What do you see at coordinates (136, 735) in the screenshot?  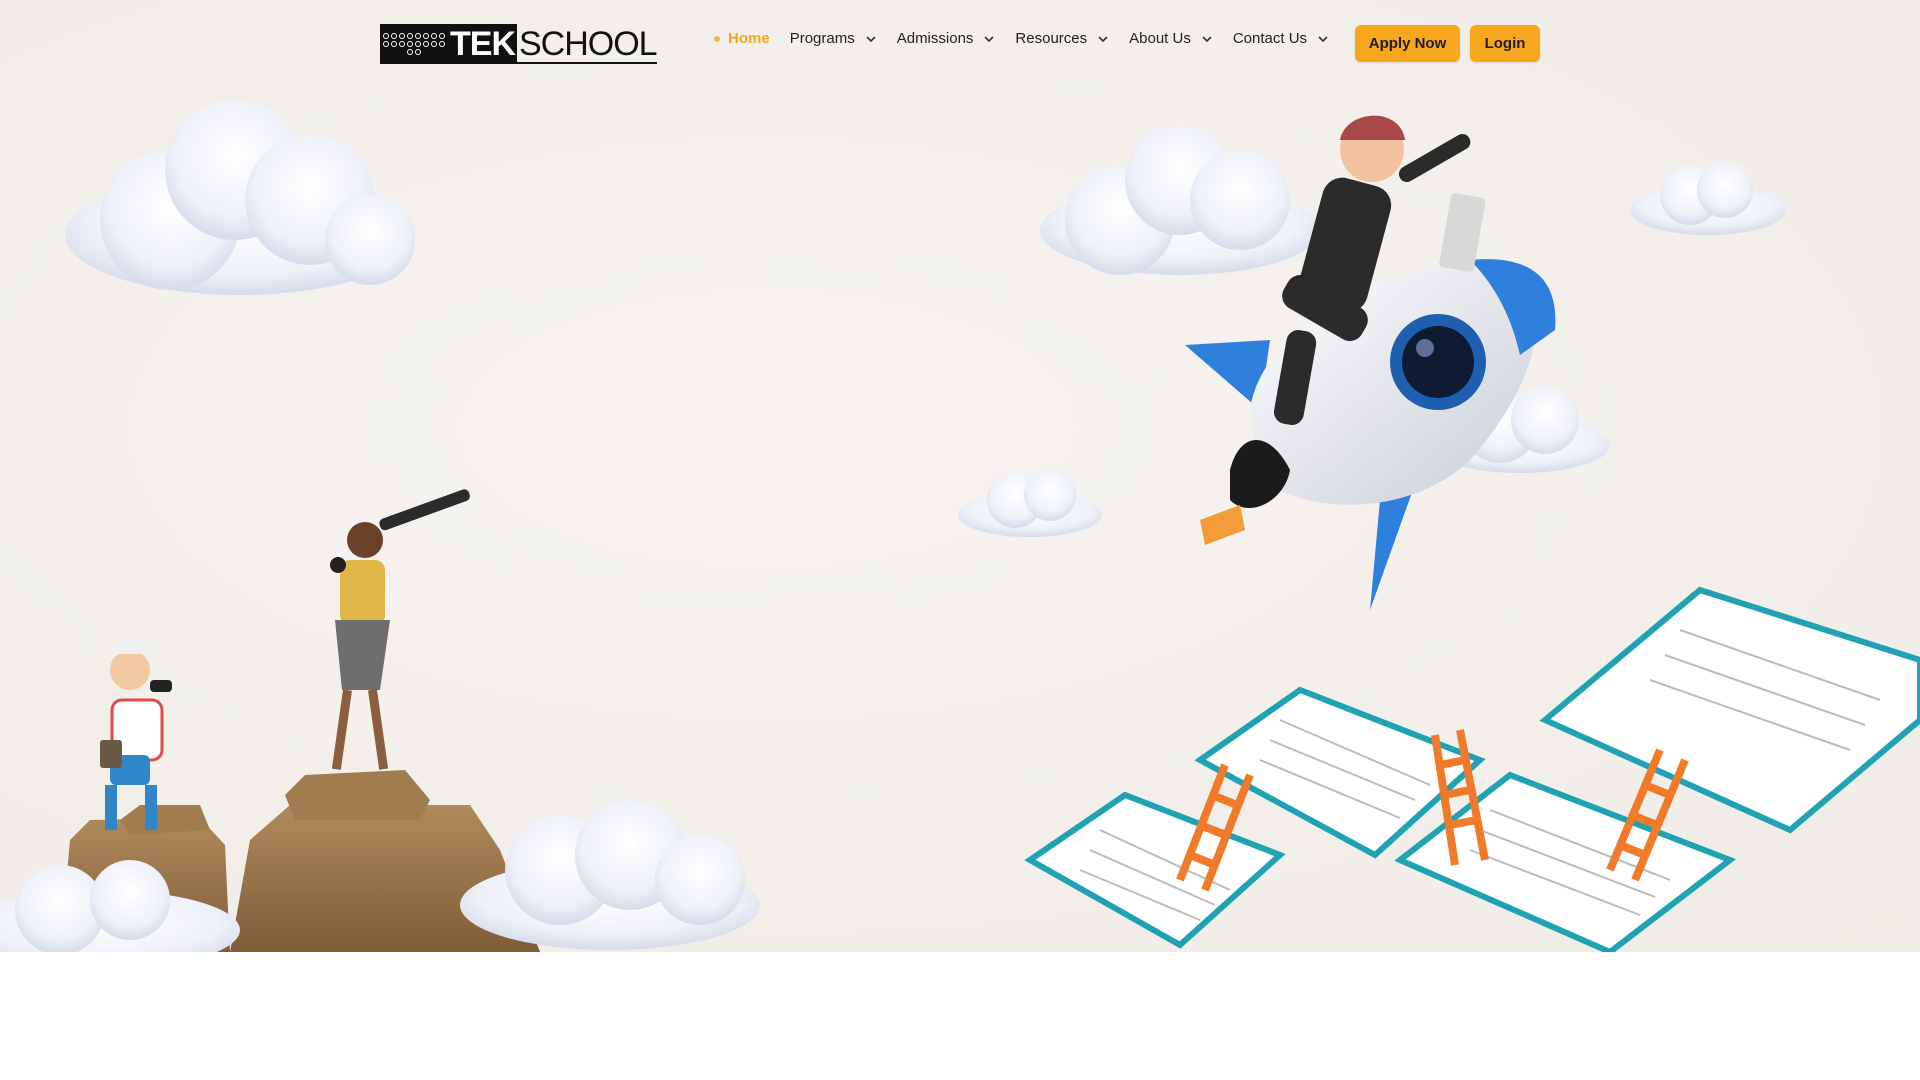 I see `explorer-figure-icon` at bounding box center [136, 735].